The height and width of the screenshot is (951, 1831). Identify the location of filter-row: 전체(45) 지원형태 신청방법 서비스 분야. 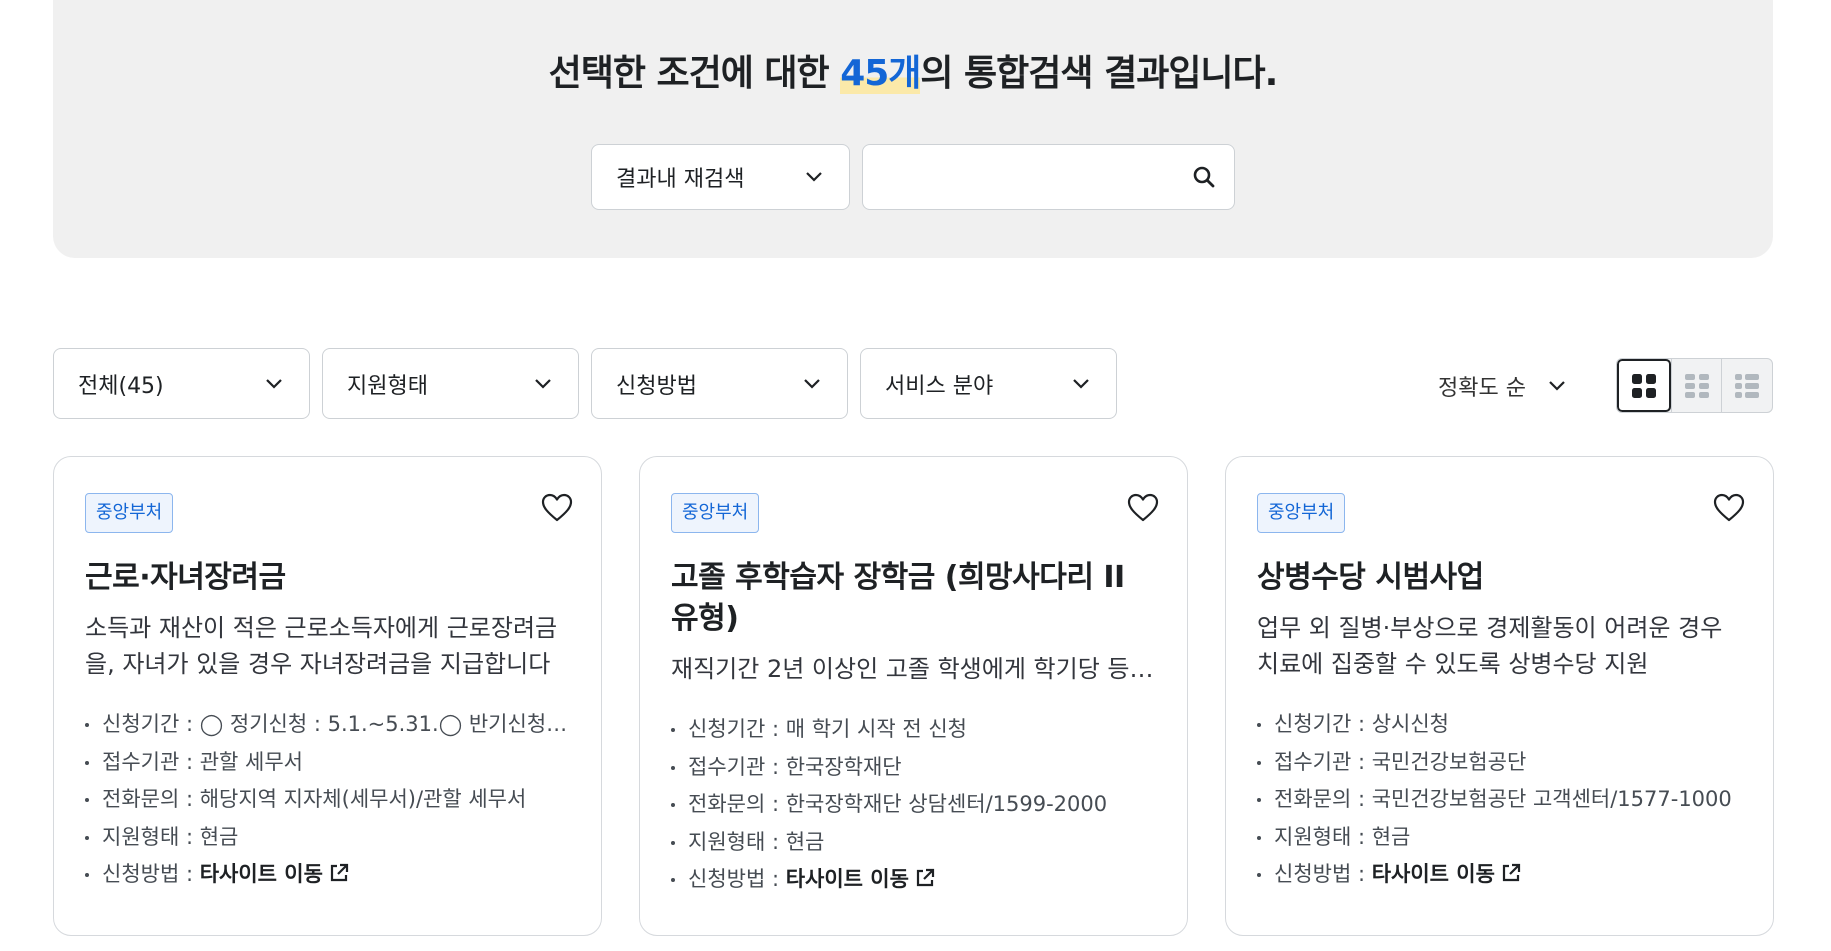
(585, 383).